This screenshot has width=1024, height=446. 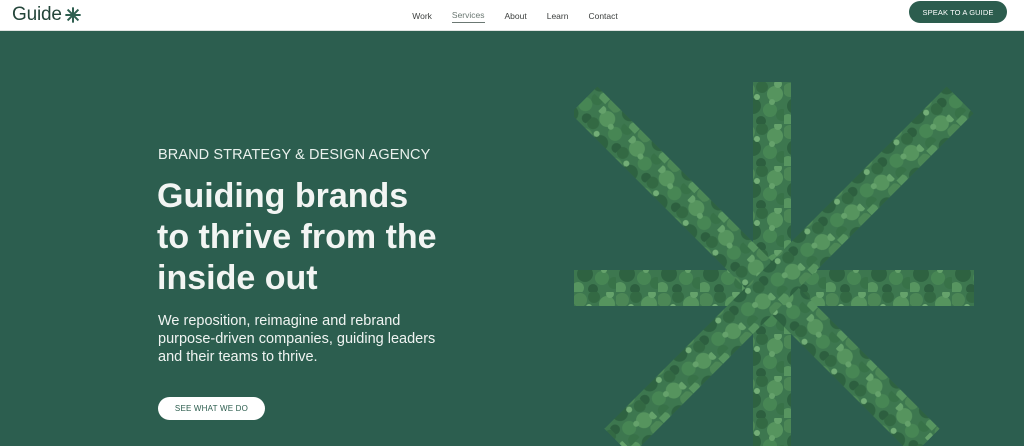 I want to click on nav-item-services: Services, so click(x=468, y=15).